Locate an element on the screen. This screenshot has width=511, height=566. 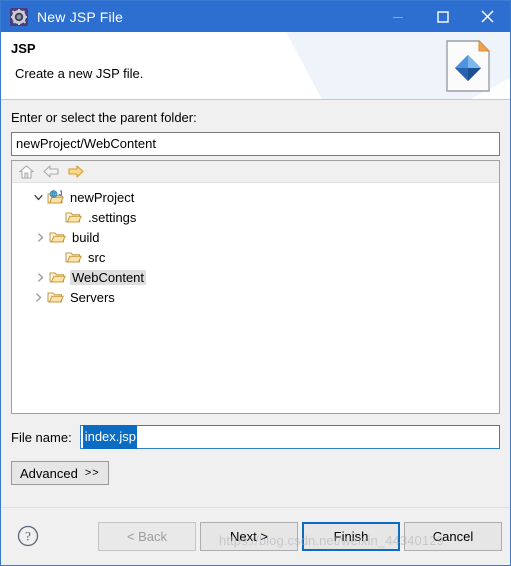
forward-arrow-icon is located at coordinates (76, 172).